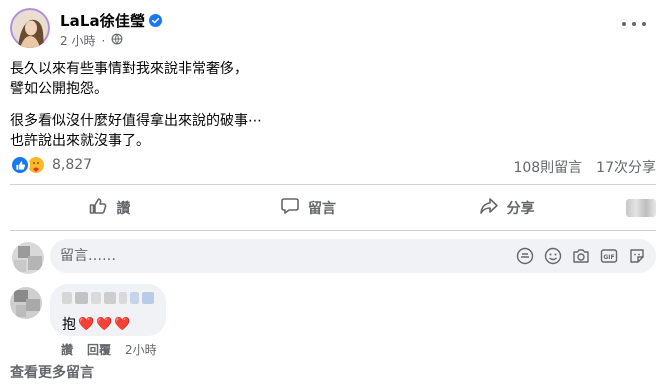 The image size is (666, 391). Describe the element at coordinates (520, 209) in the screenshot. I see `share-label: 分享` at that location.